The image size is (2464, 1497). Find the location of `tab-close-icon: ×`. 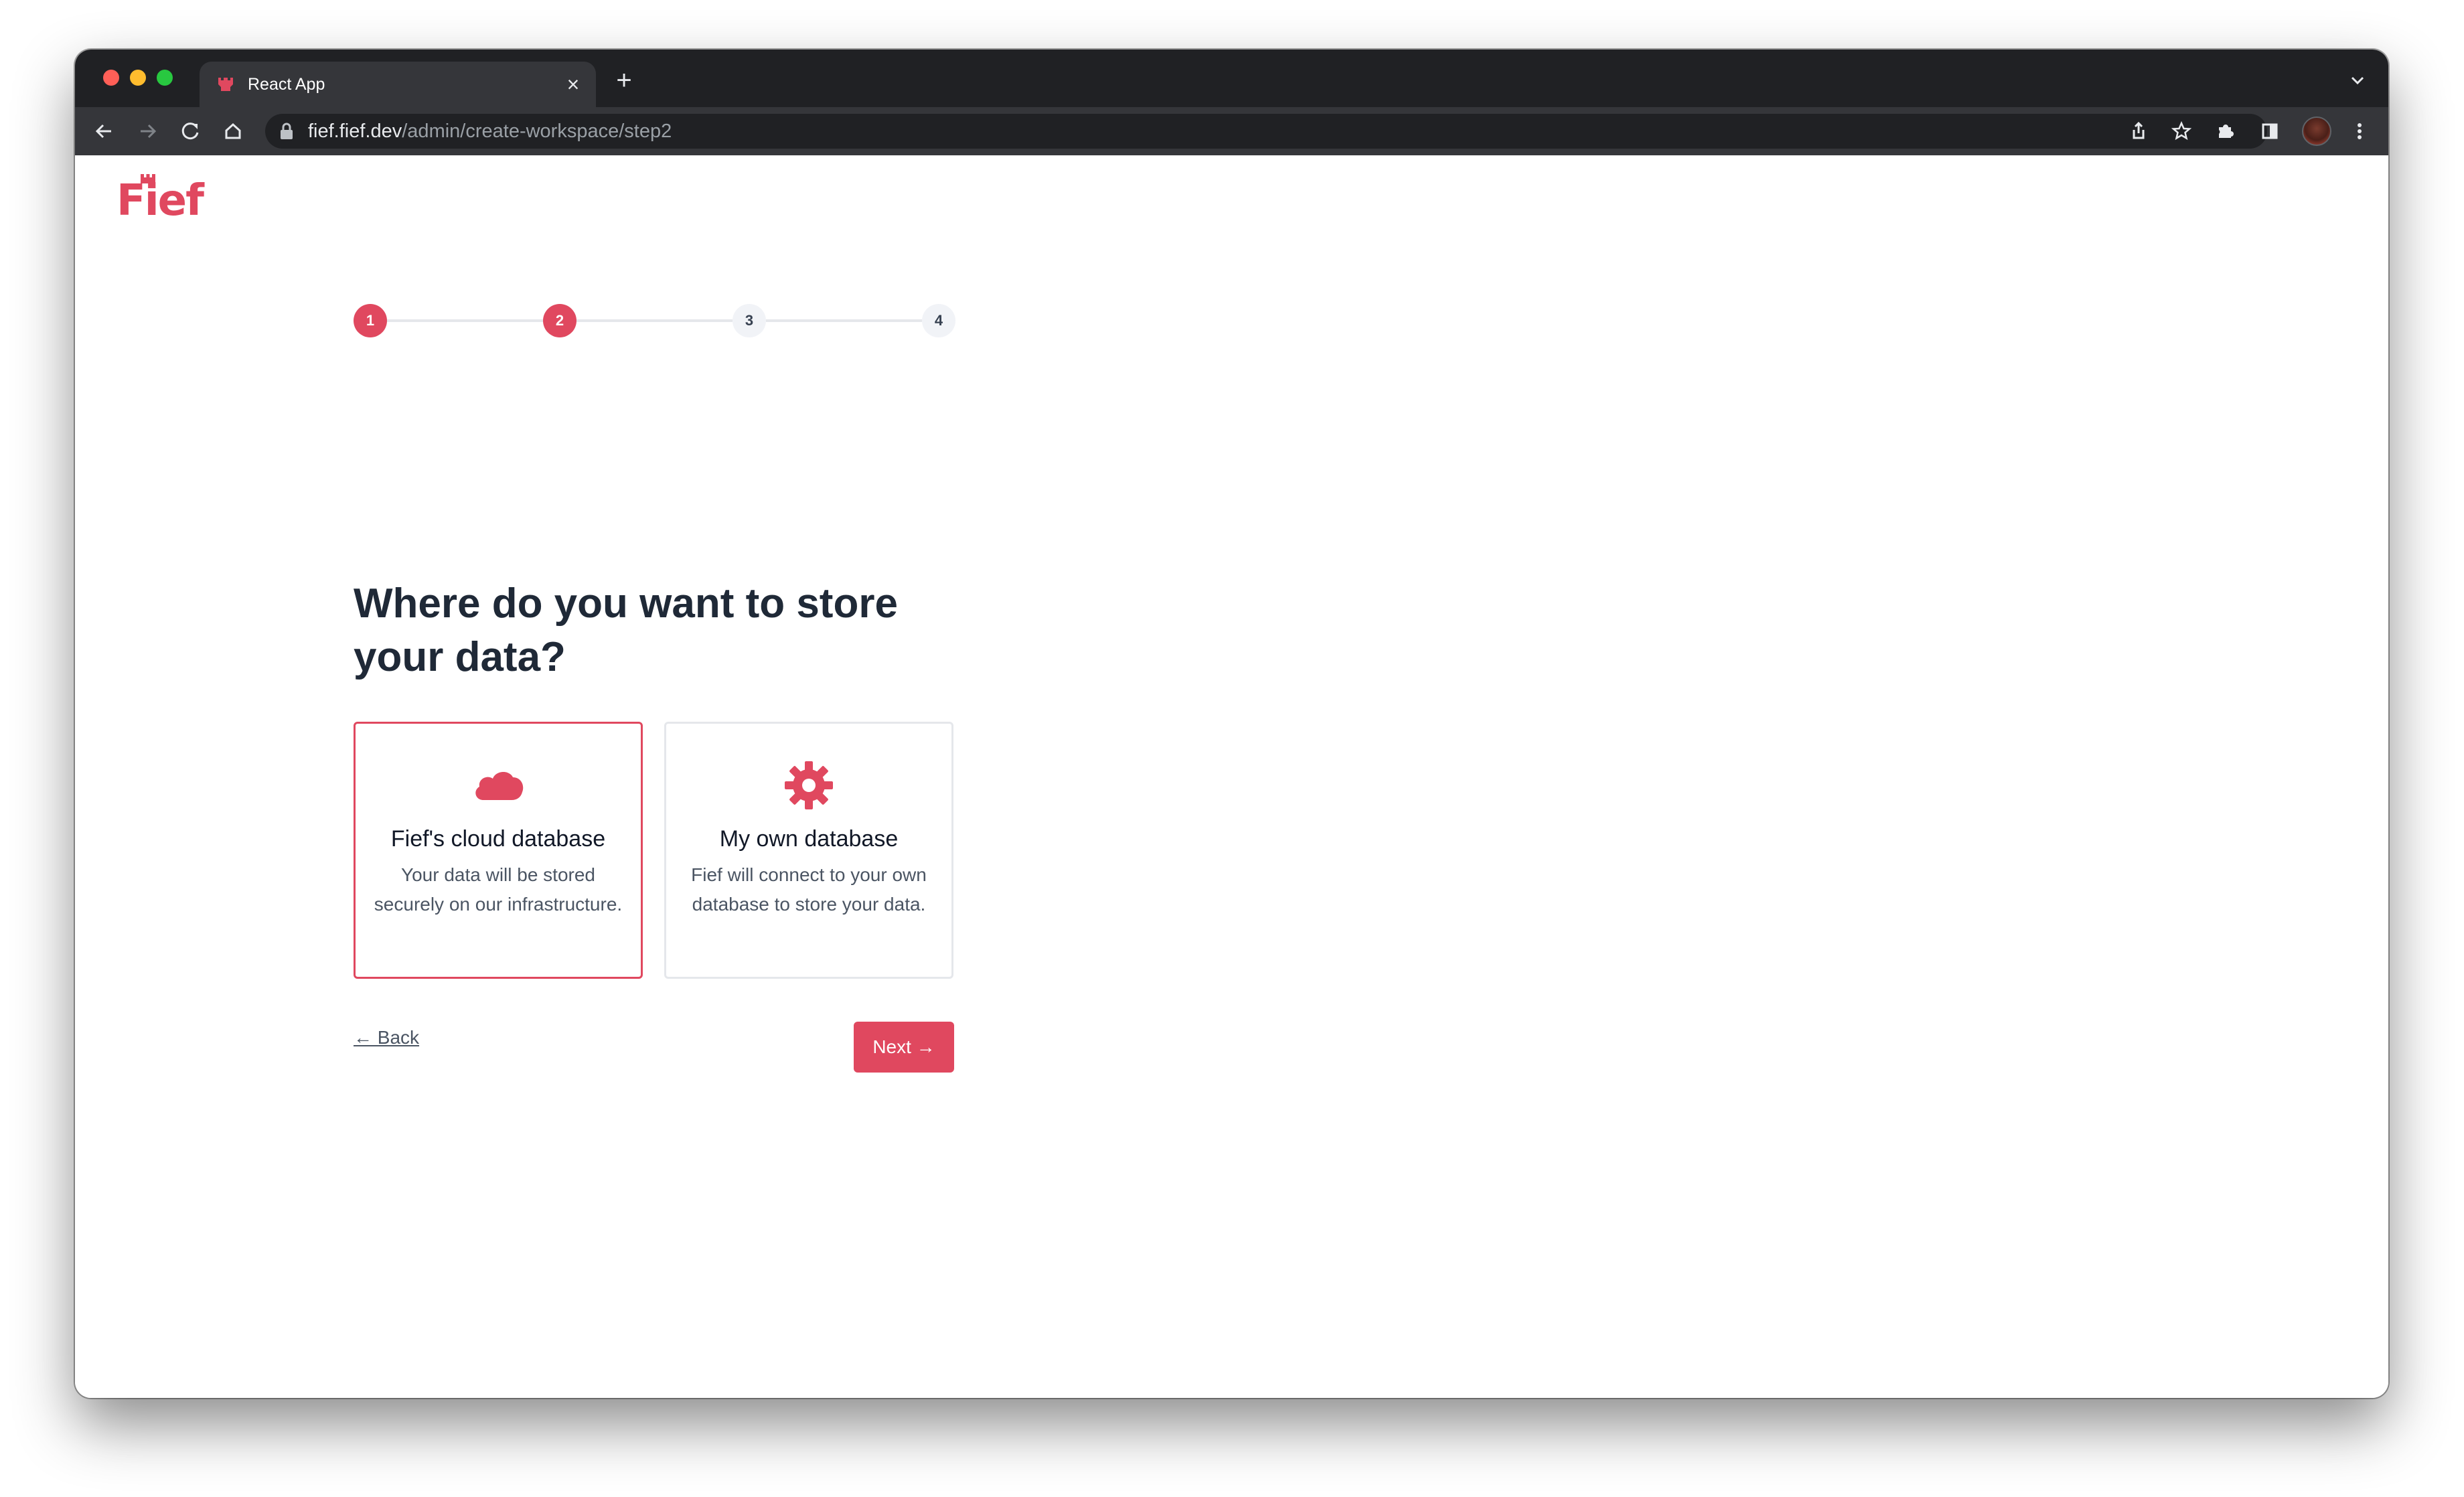

tab-close-icon: × is located at coordinates (573, 85).